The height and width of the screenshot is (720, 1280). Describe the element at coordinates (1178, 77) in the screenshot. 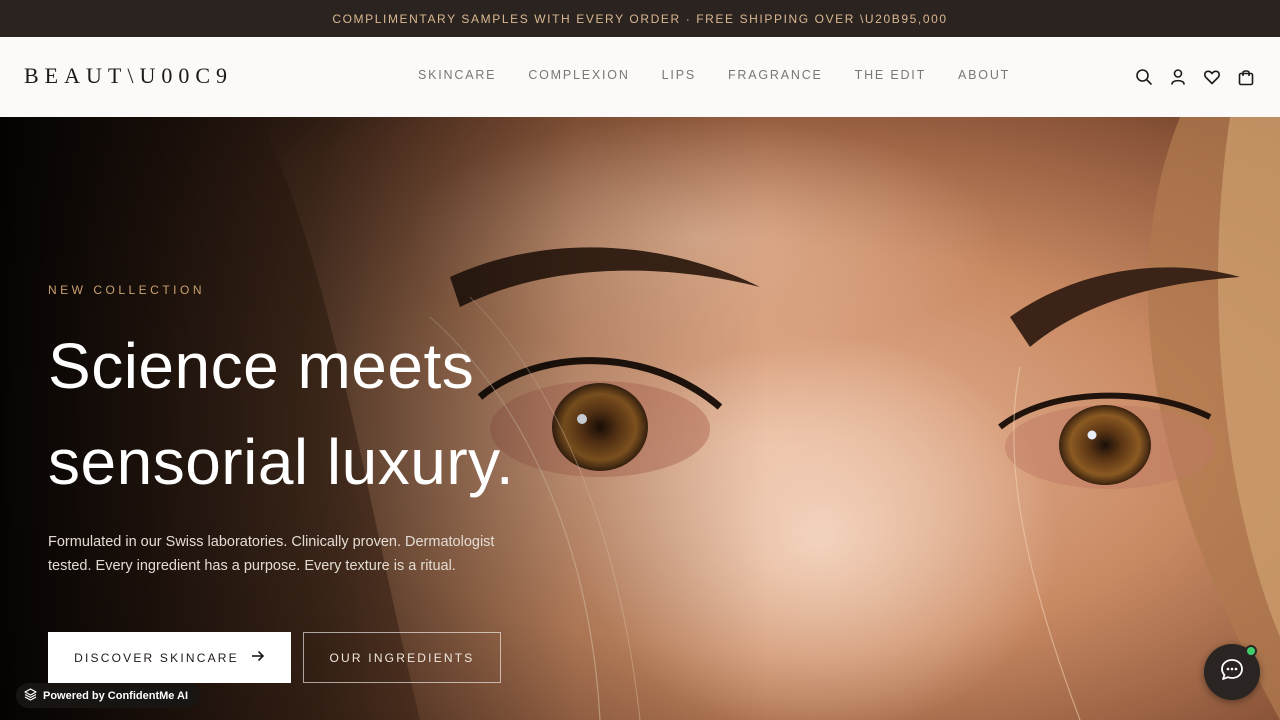

I see `account-icon` at that location.